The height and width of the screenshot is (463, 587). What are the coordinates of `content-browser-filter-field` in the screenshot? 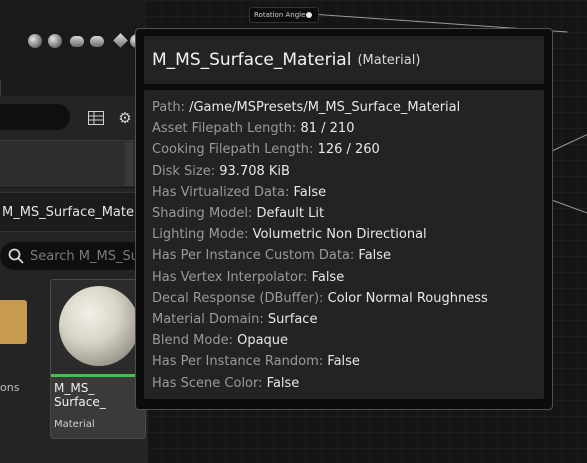 It's located at (35, 117).